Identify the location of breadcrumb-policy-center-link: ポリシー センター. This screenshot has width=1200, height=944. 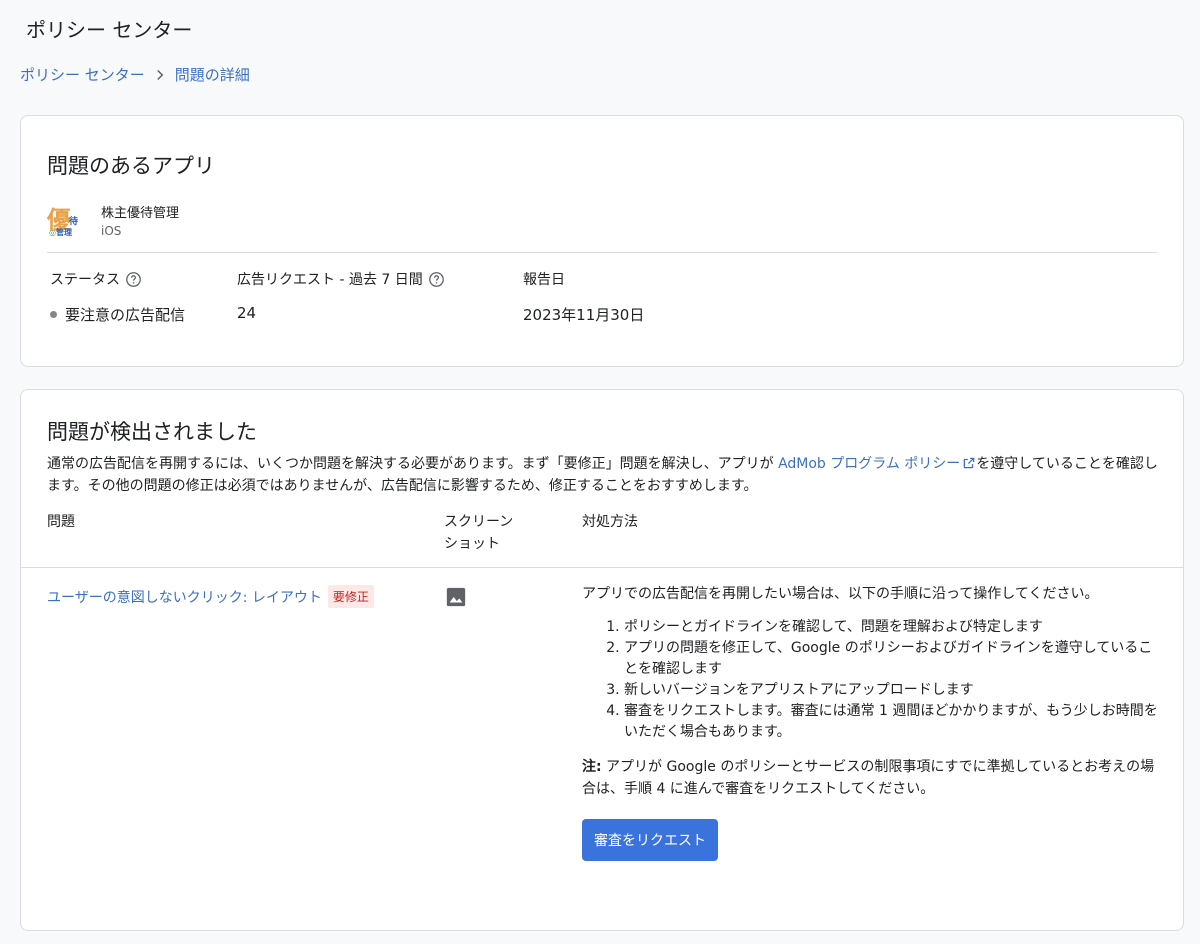
(82, 74).